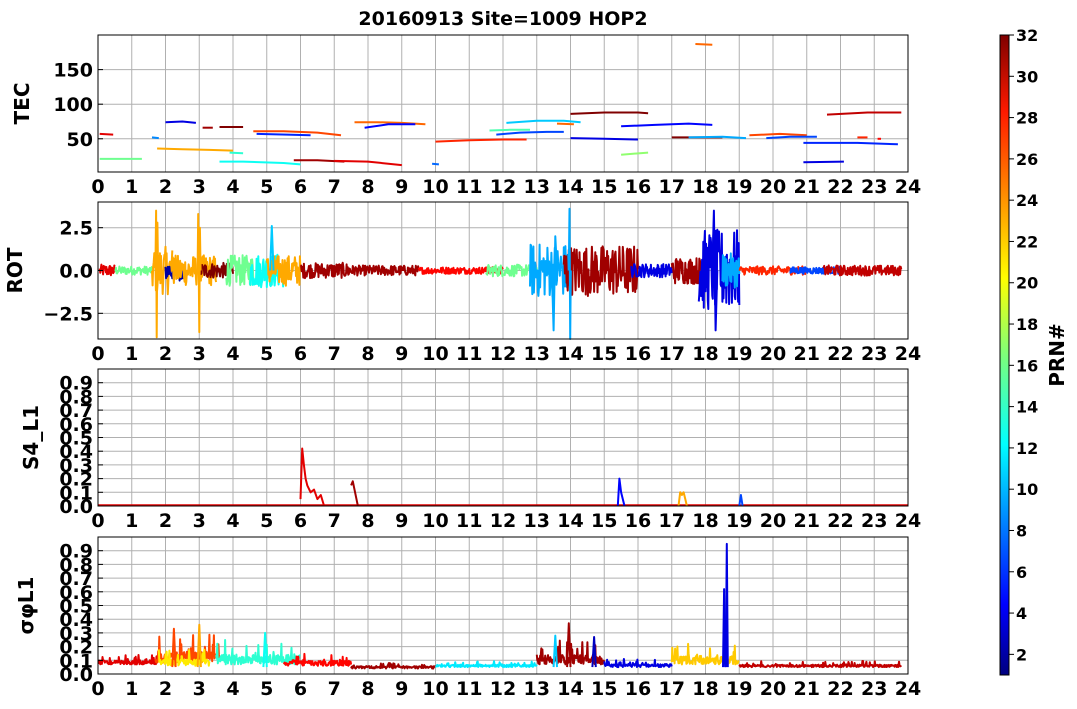 The height and width of the screenshot is (709, 1077). Describe the element at coordinates (874, 187) in the screenshot. I see `x-tick-label: 23` at that location.